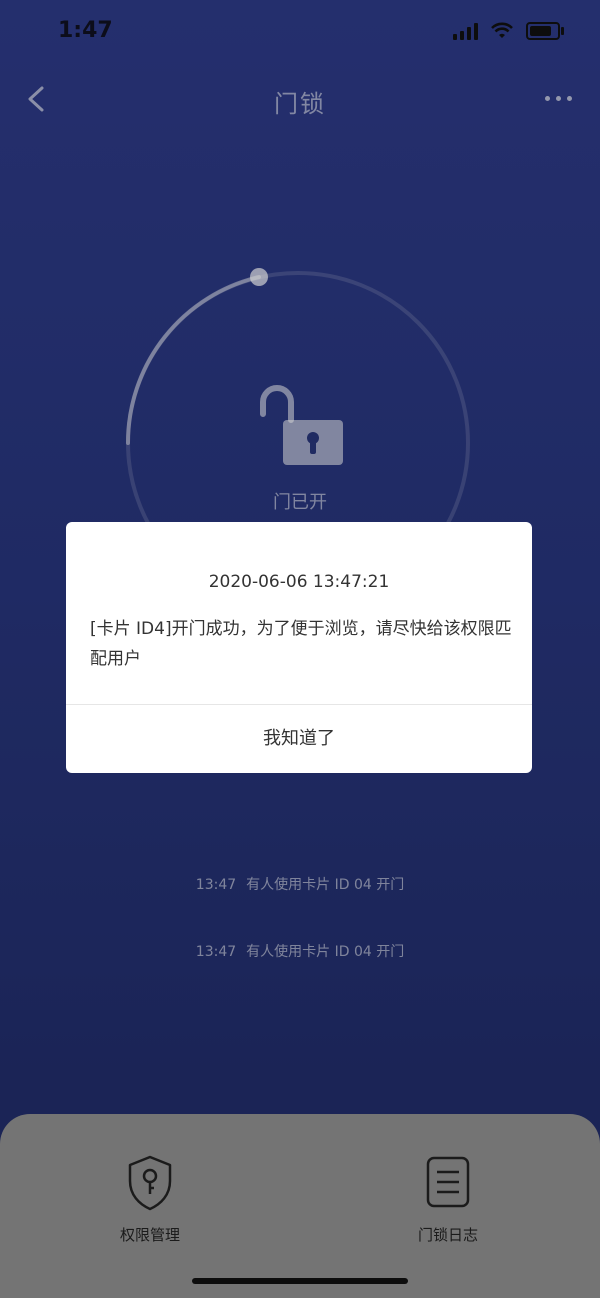  Describe the element at coordinates (299, 738) in the screenshot. I see `dialog-confirm-button: 我知道了` at that location.